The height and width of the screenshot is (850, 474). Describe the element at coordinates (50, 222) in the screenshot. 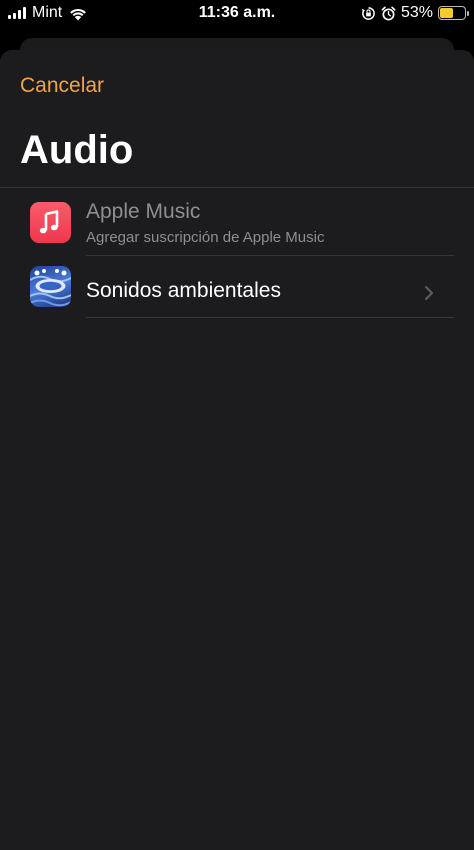

I see `music-note-icon` at that location.